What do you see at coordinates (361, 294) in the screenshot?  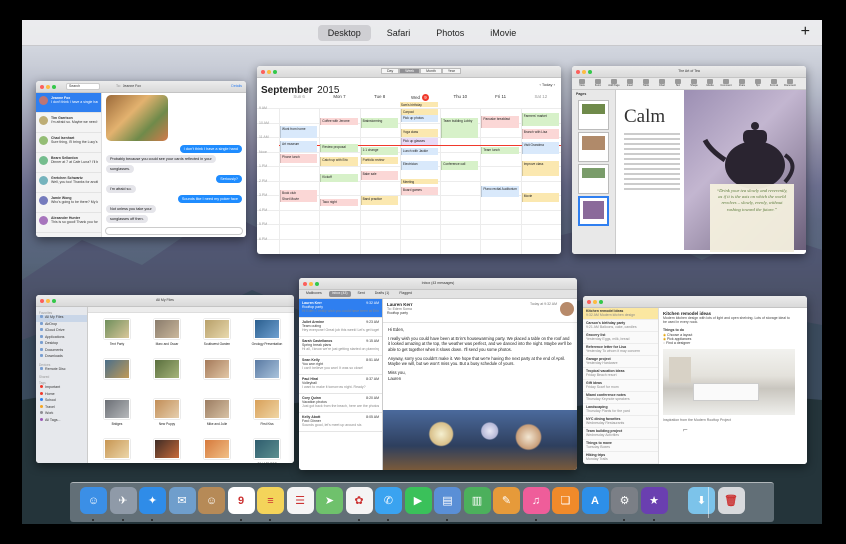 I see `mailbox-tab: Sent` at bounding box center [361, 294].